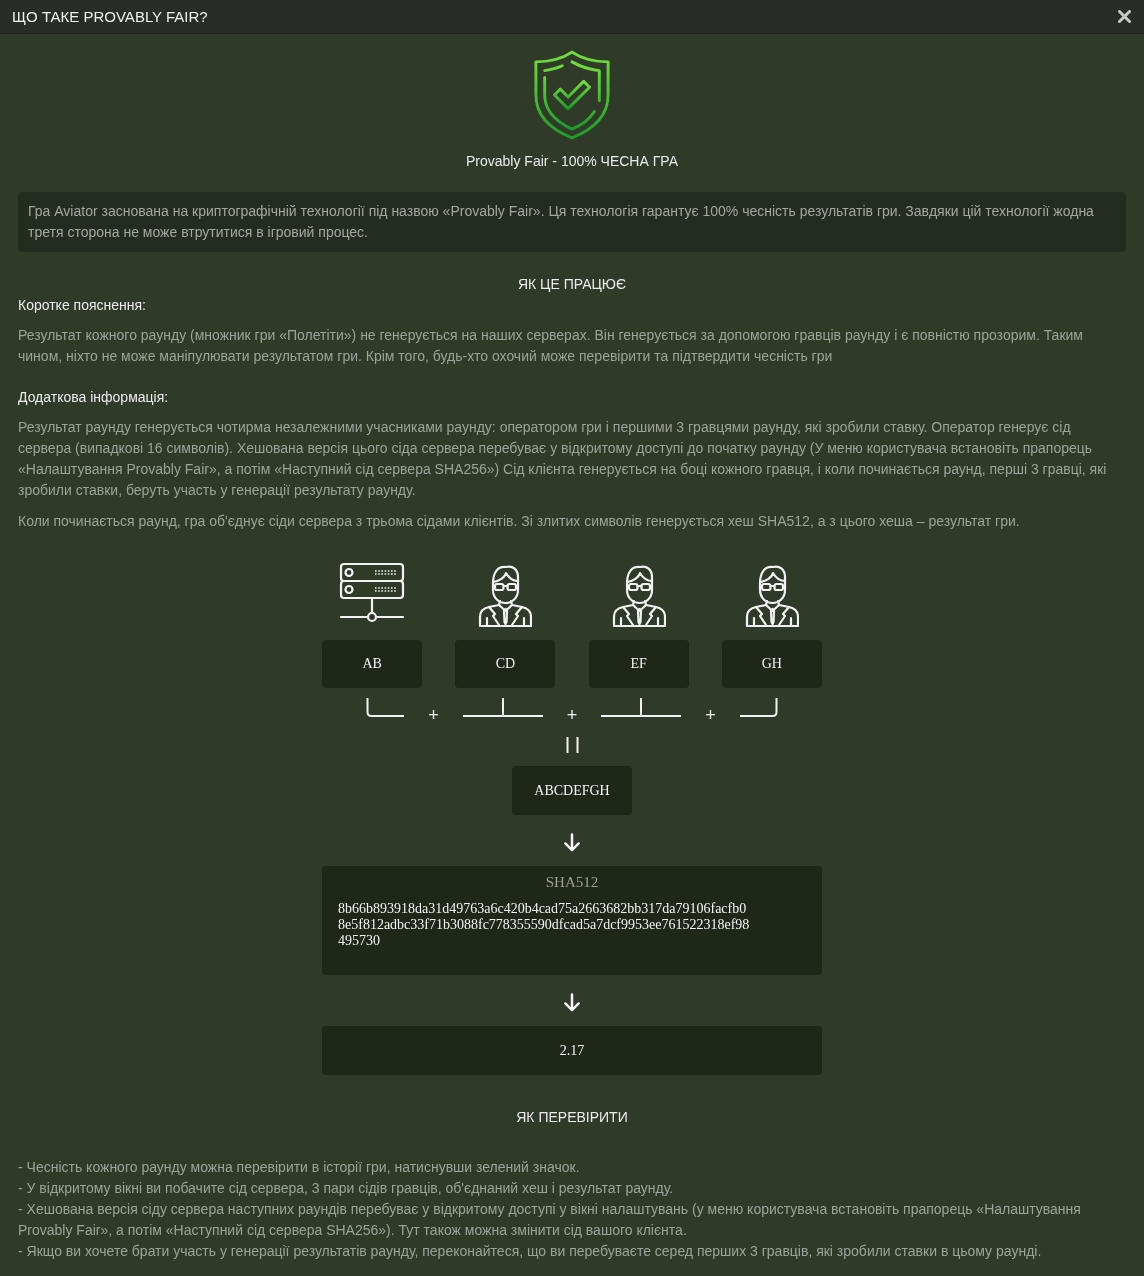  What do you see at coordinates (572, 222) in the screenshot?
I see `intro-panel: Гра Aviator заснована на криптографічній технології під назвою «Provably Fair». Ця технологія гарантує 100% чесність результатів гри. Завдяки цій технології жодна третя сторона не може втрутитися в ігровий процес.` at bounding box center [572, 222].